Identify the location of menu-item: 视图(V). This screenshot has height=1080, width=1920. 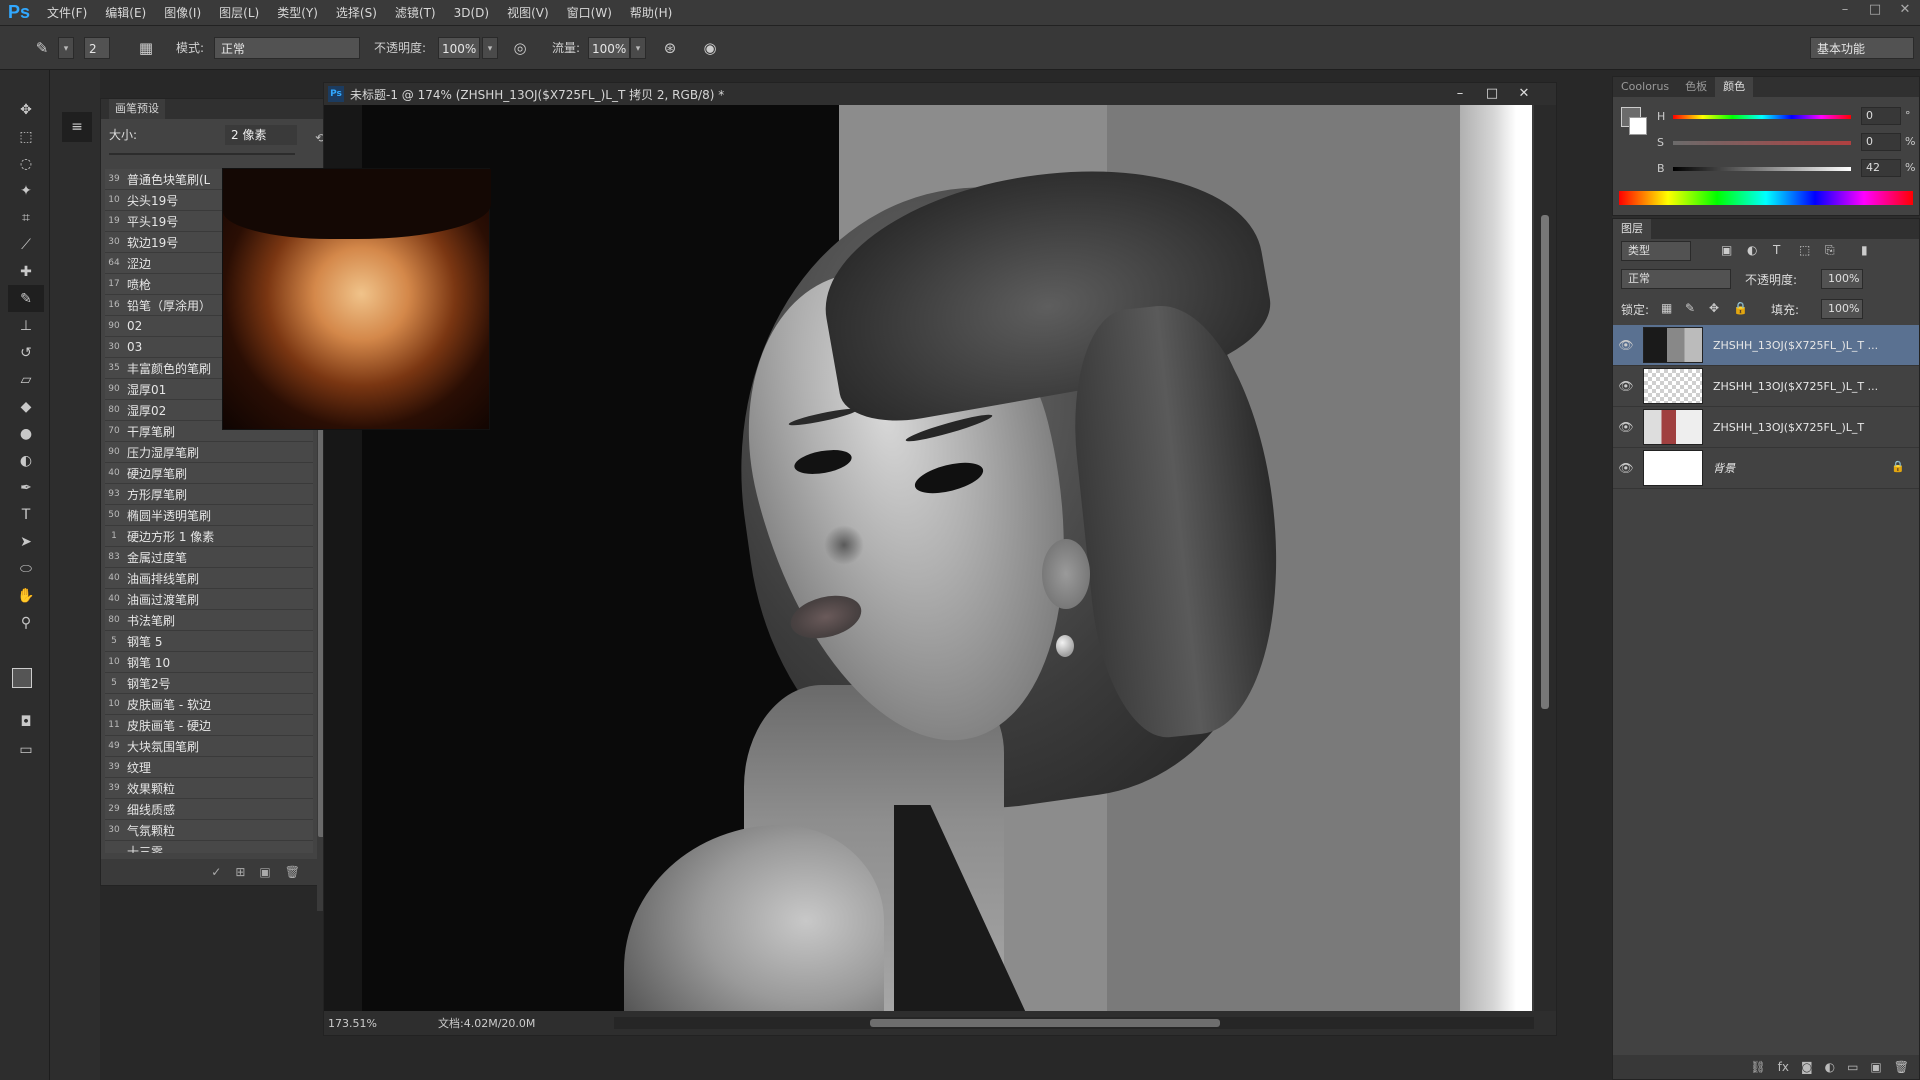
(528, 13).